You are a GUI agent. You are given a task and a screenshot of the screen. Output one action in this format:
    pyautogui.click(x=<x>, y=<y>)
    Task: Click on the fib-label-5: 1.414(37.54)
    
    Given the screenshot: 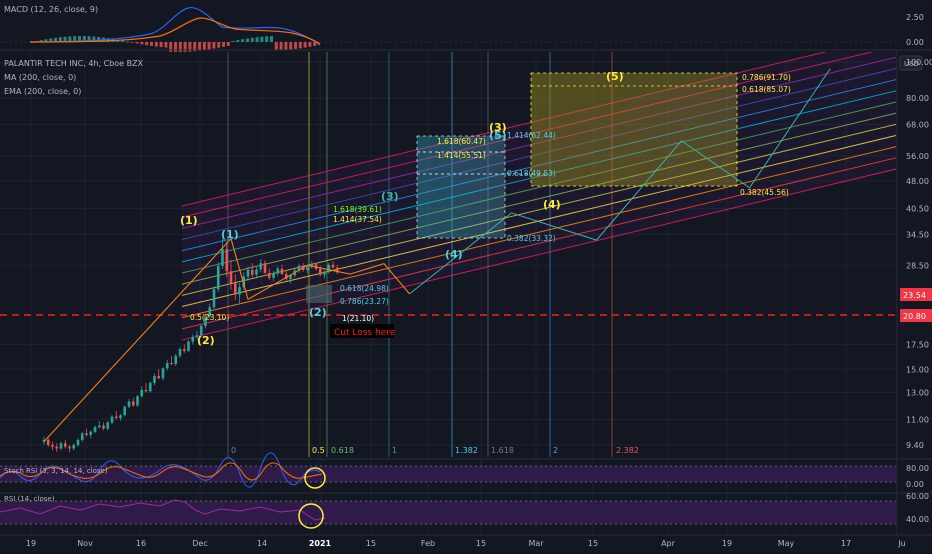 What is the action you would take?
    pyautogui.click(x=357, y=219)
    